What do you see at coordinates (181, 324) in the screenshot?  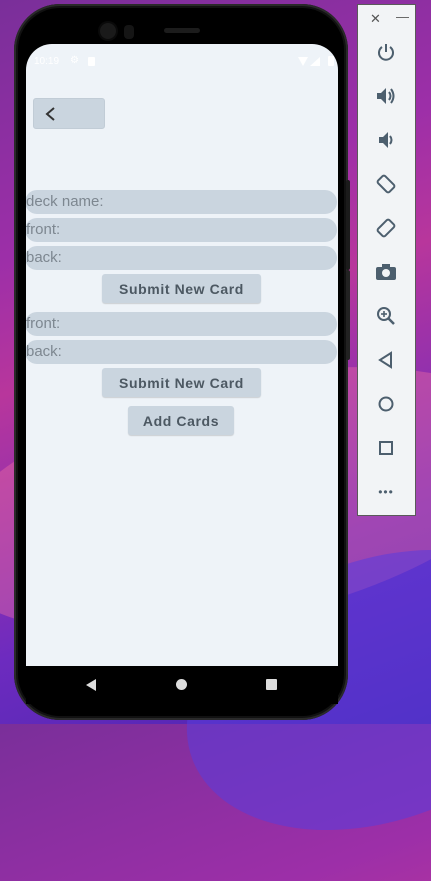 I see `card2-front-field: front:` at bounding box center [181, 324].